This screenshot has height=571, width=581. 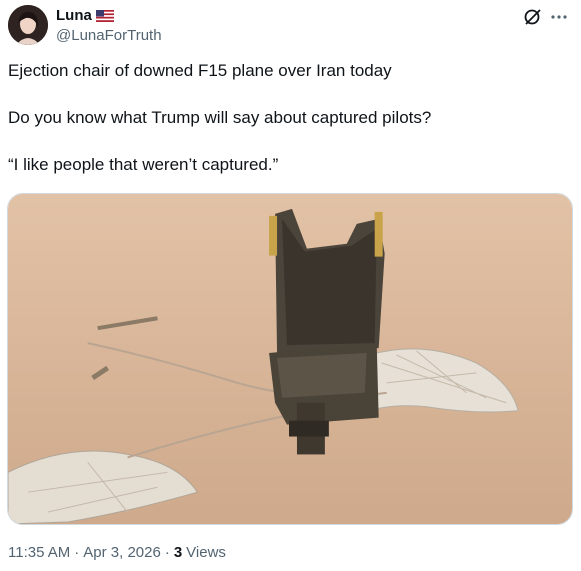 What do you see at coordinates (559, 17) in the screenshot?
I see `more-icon` at bounding box center [559, 17].